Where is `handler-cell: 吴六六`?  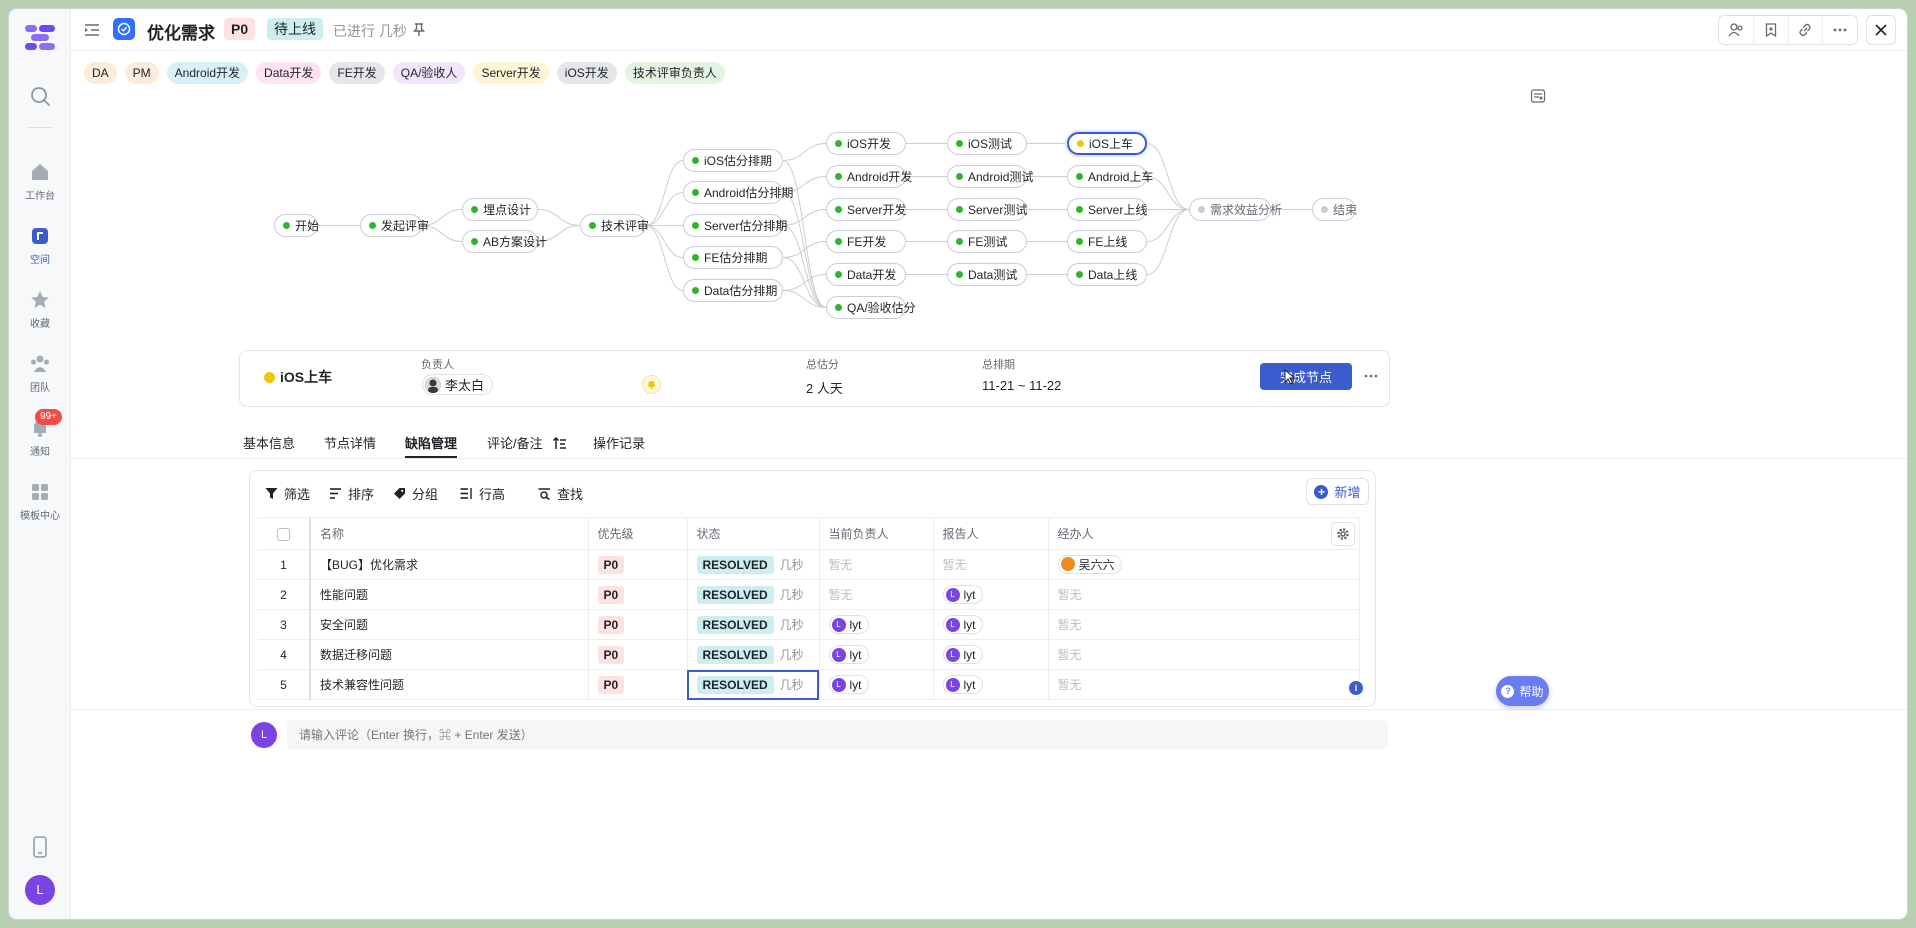 handler-cell: 吴六六 is located at coordinates (1204, 564).